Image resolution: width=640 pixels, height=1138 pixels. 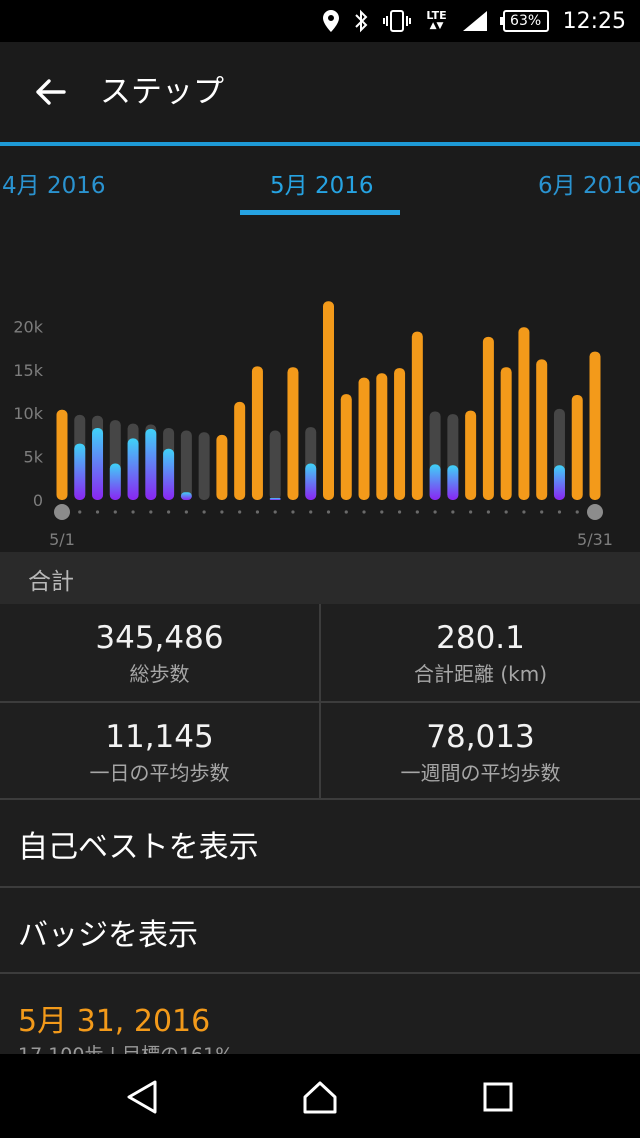 What do you see at coordinates (320, 92) in the screenshot?
I see `app-bar: ステップ` at bounding box center [320, 92].